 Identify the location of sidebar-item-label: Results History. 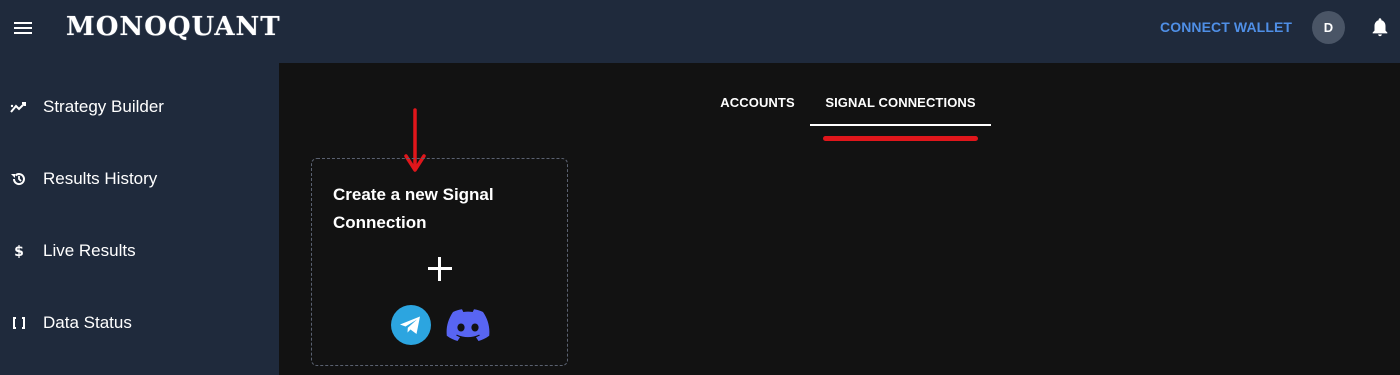
(100, 178).